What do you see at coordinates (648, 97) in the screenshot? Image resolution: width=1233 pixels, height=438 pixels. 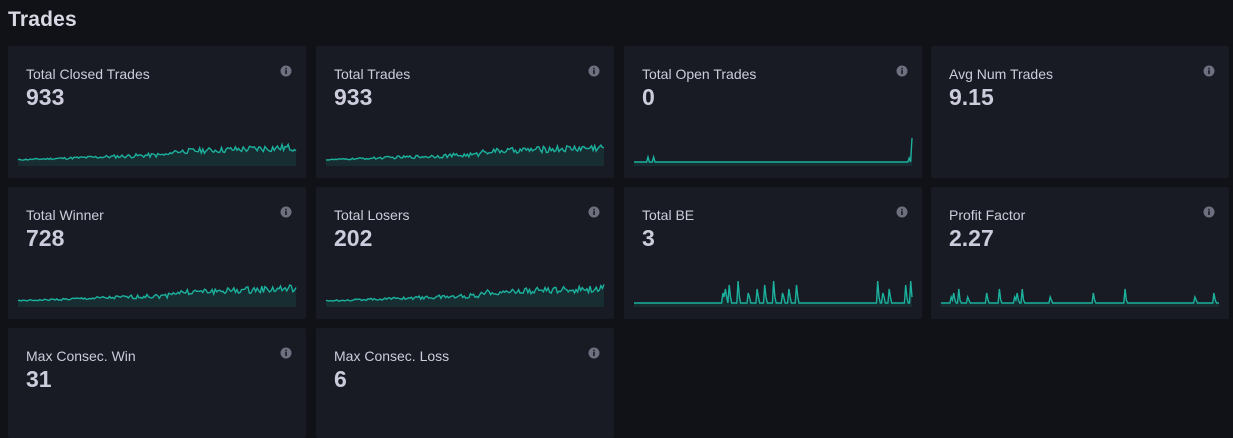 I see `panel-value: 0` at bounding box center [648, 97].